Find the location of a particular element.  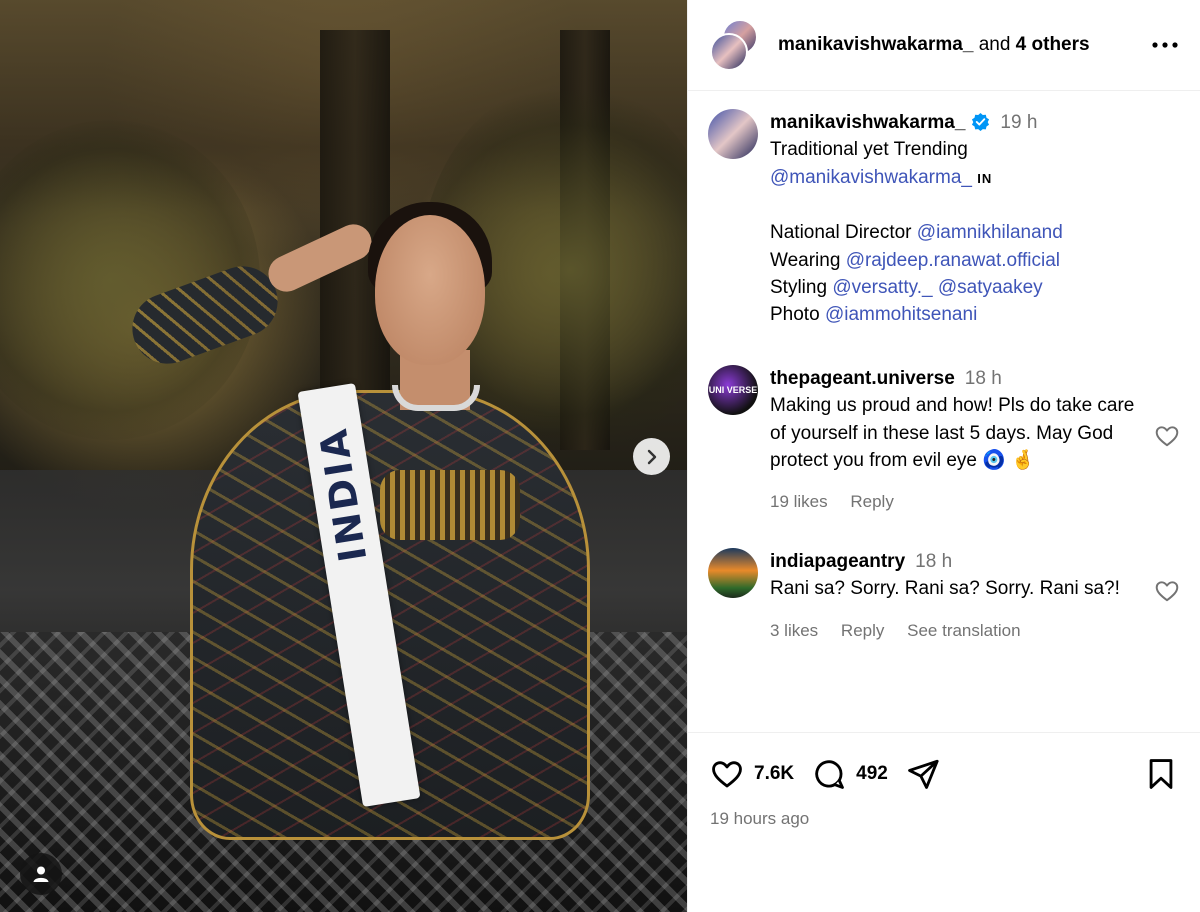

collaborator-avatars is located at coordinates (736, 45).